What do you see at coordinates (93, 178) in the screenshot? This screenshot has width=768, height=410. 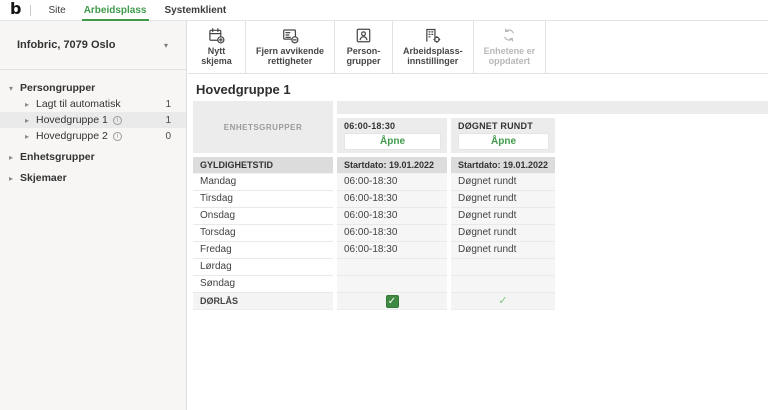 I see `sidebar-item-skjemaer: ▸ Skjemaer` at bounding box center [93, 178].